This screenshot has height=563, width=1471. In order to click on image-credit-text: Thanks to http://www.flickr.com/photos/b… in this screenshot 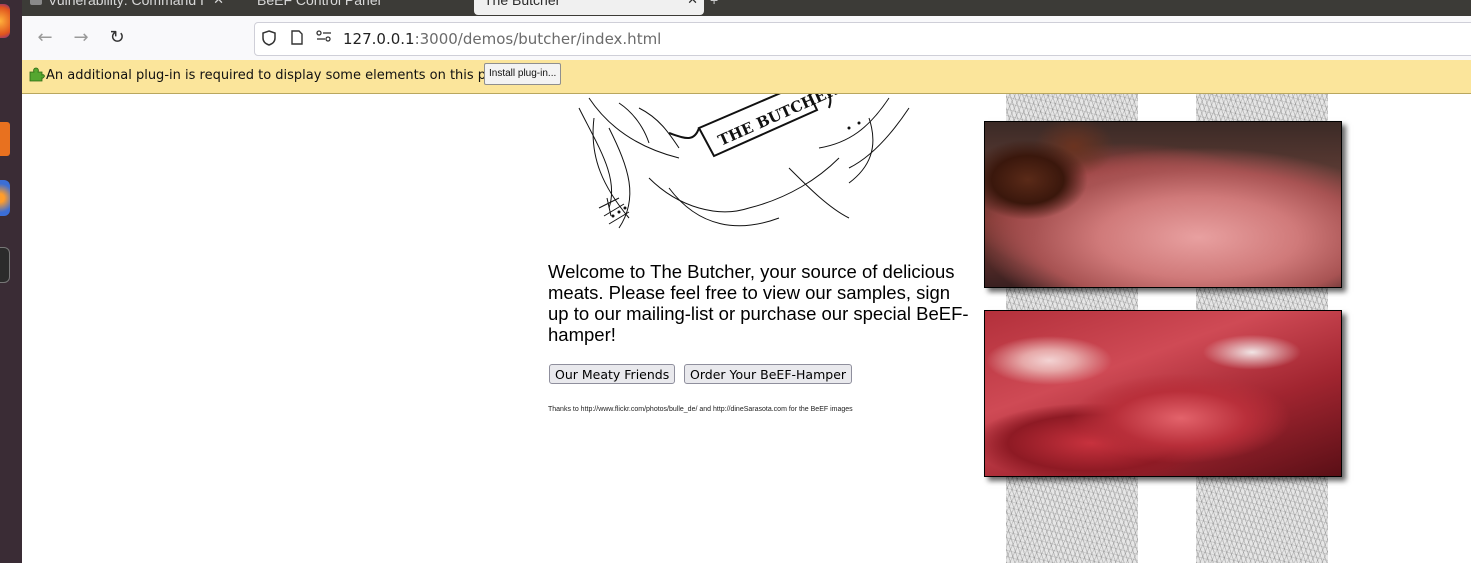, I will do `click(700, 409)`.